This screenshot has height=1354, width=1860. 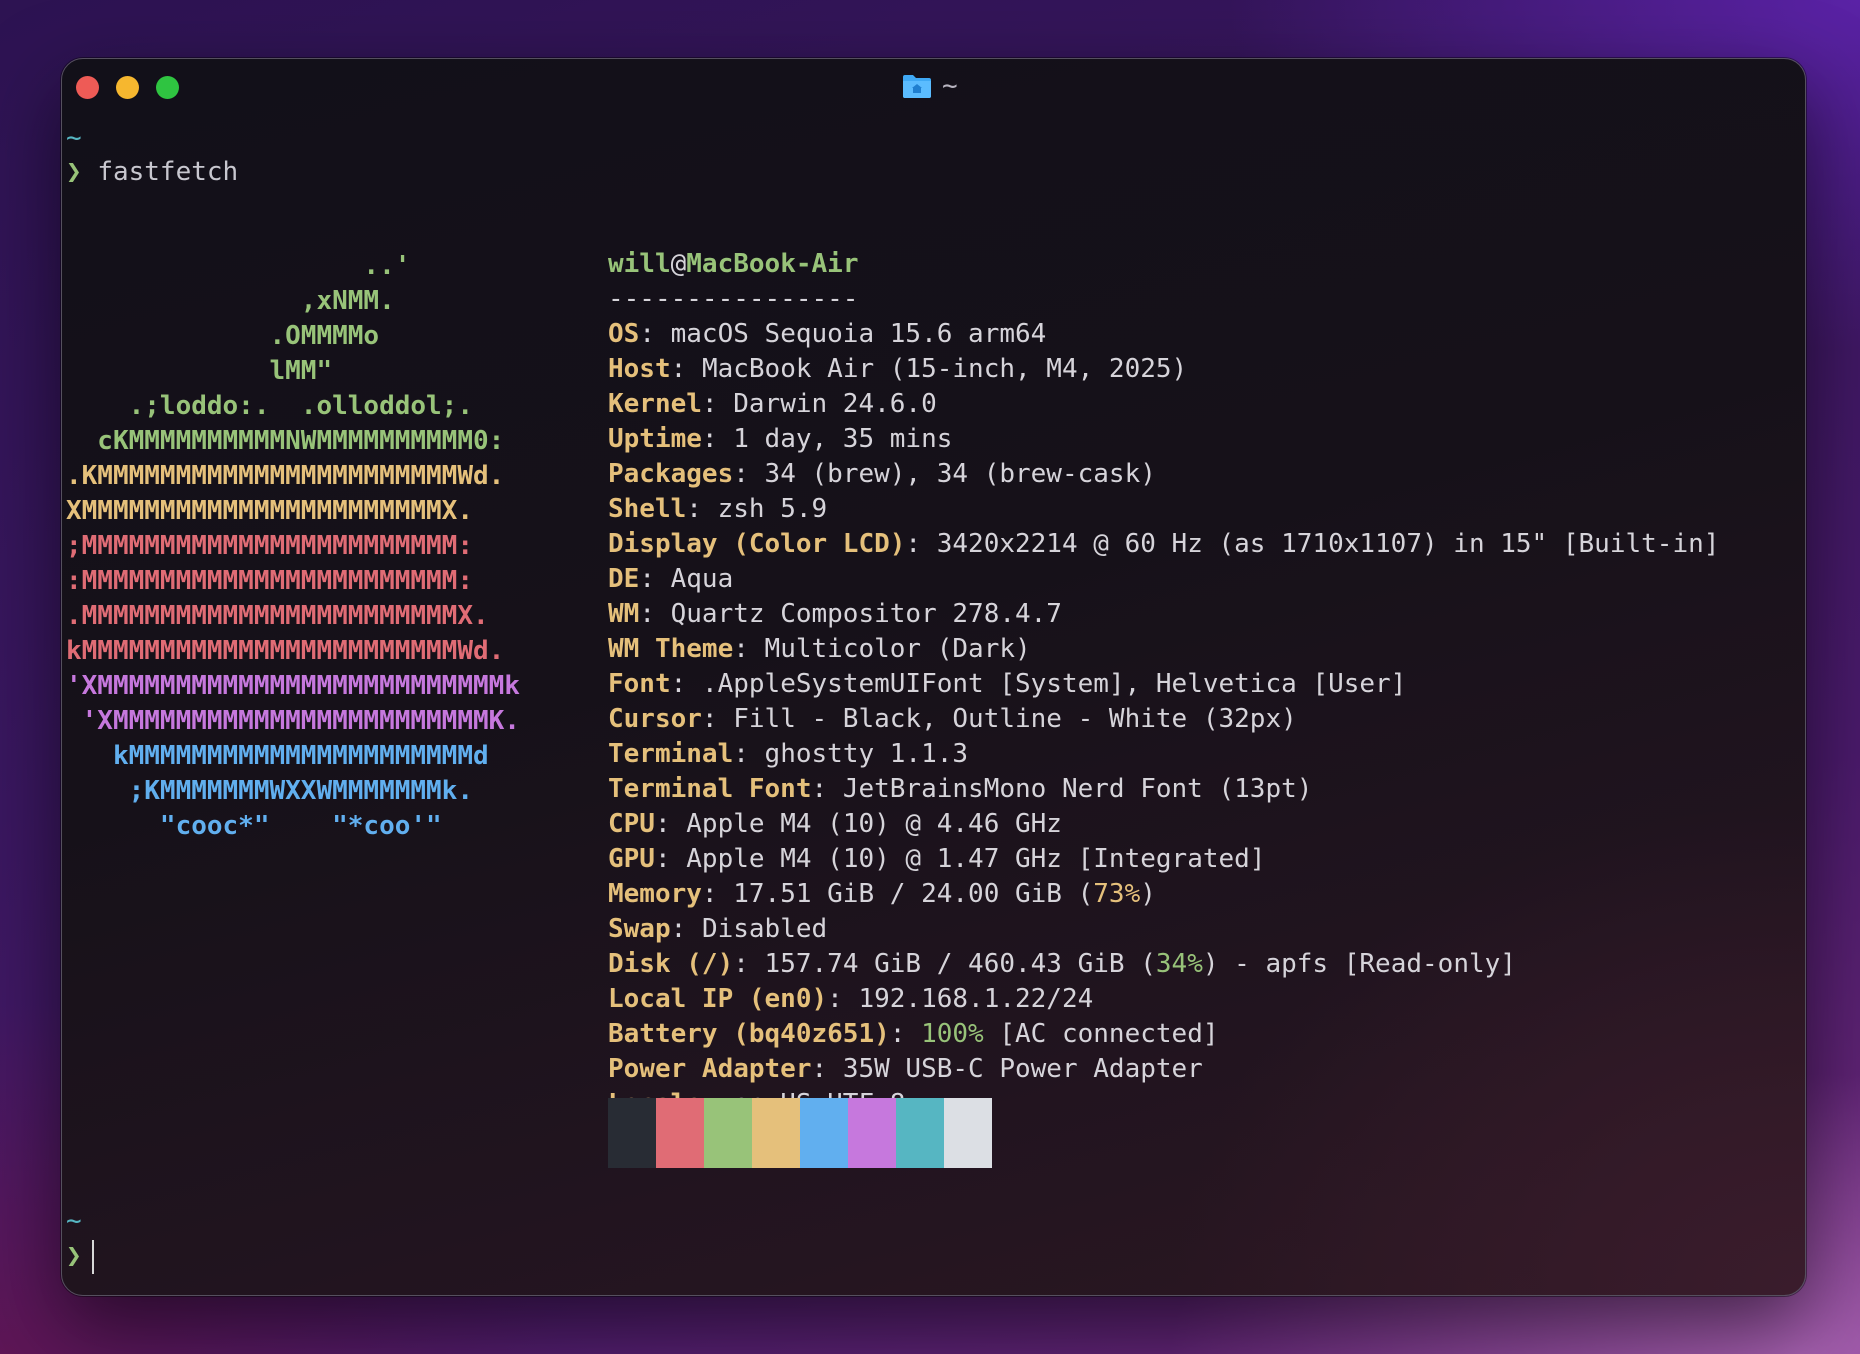 I want to click on prompt-directory: ~, so click(x=74, y=138).